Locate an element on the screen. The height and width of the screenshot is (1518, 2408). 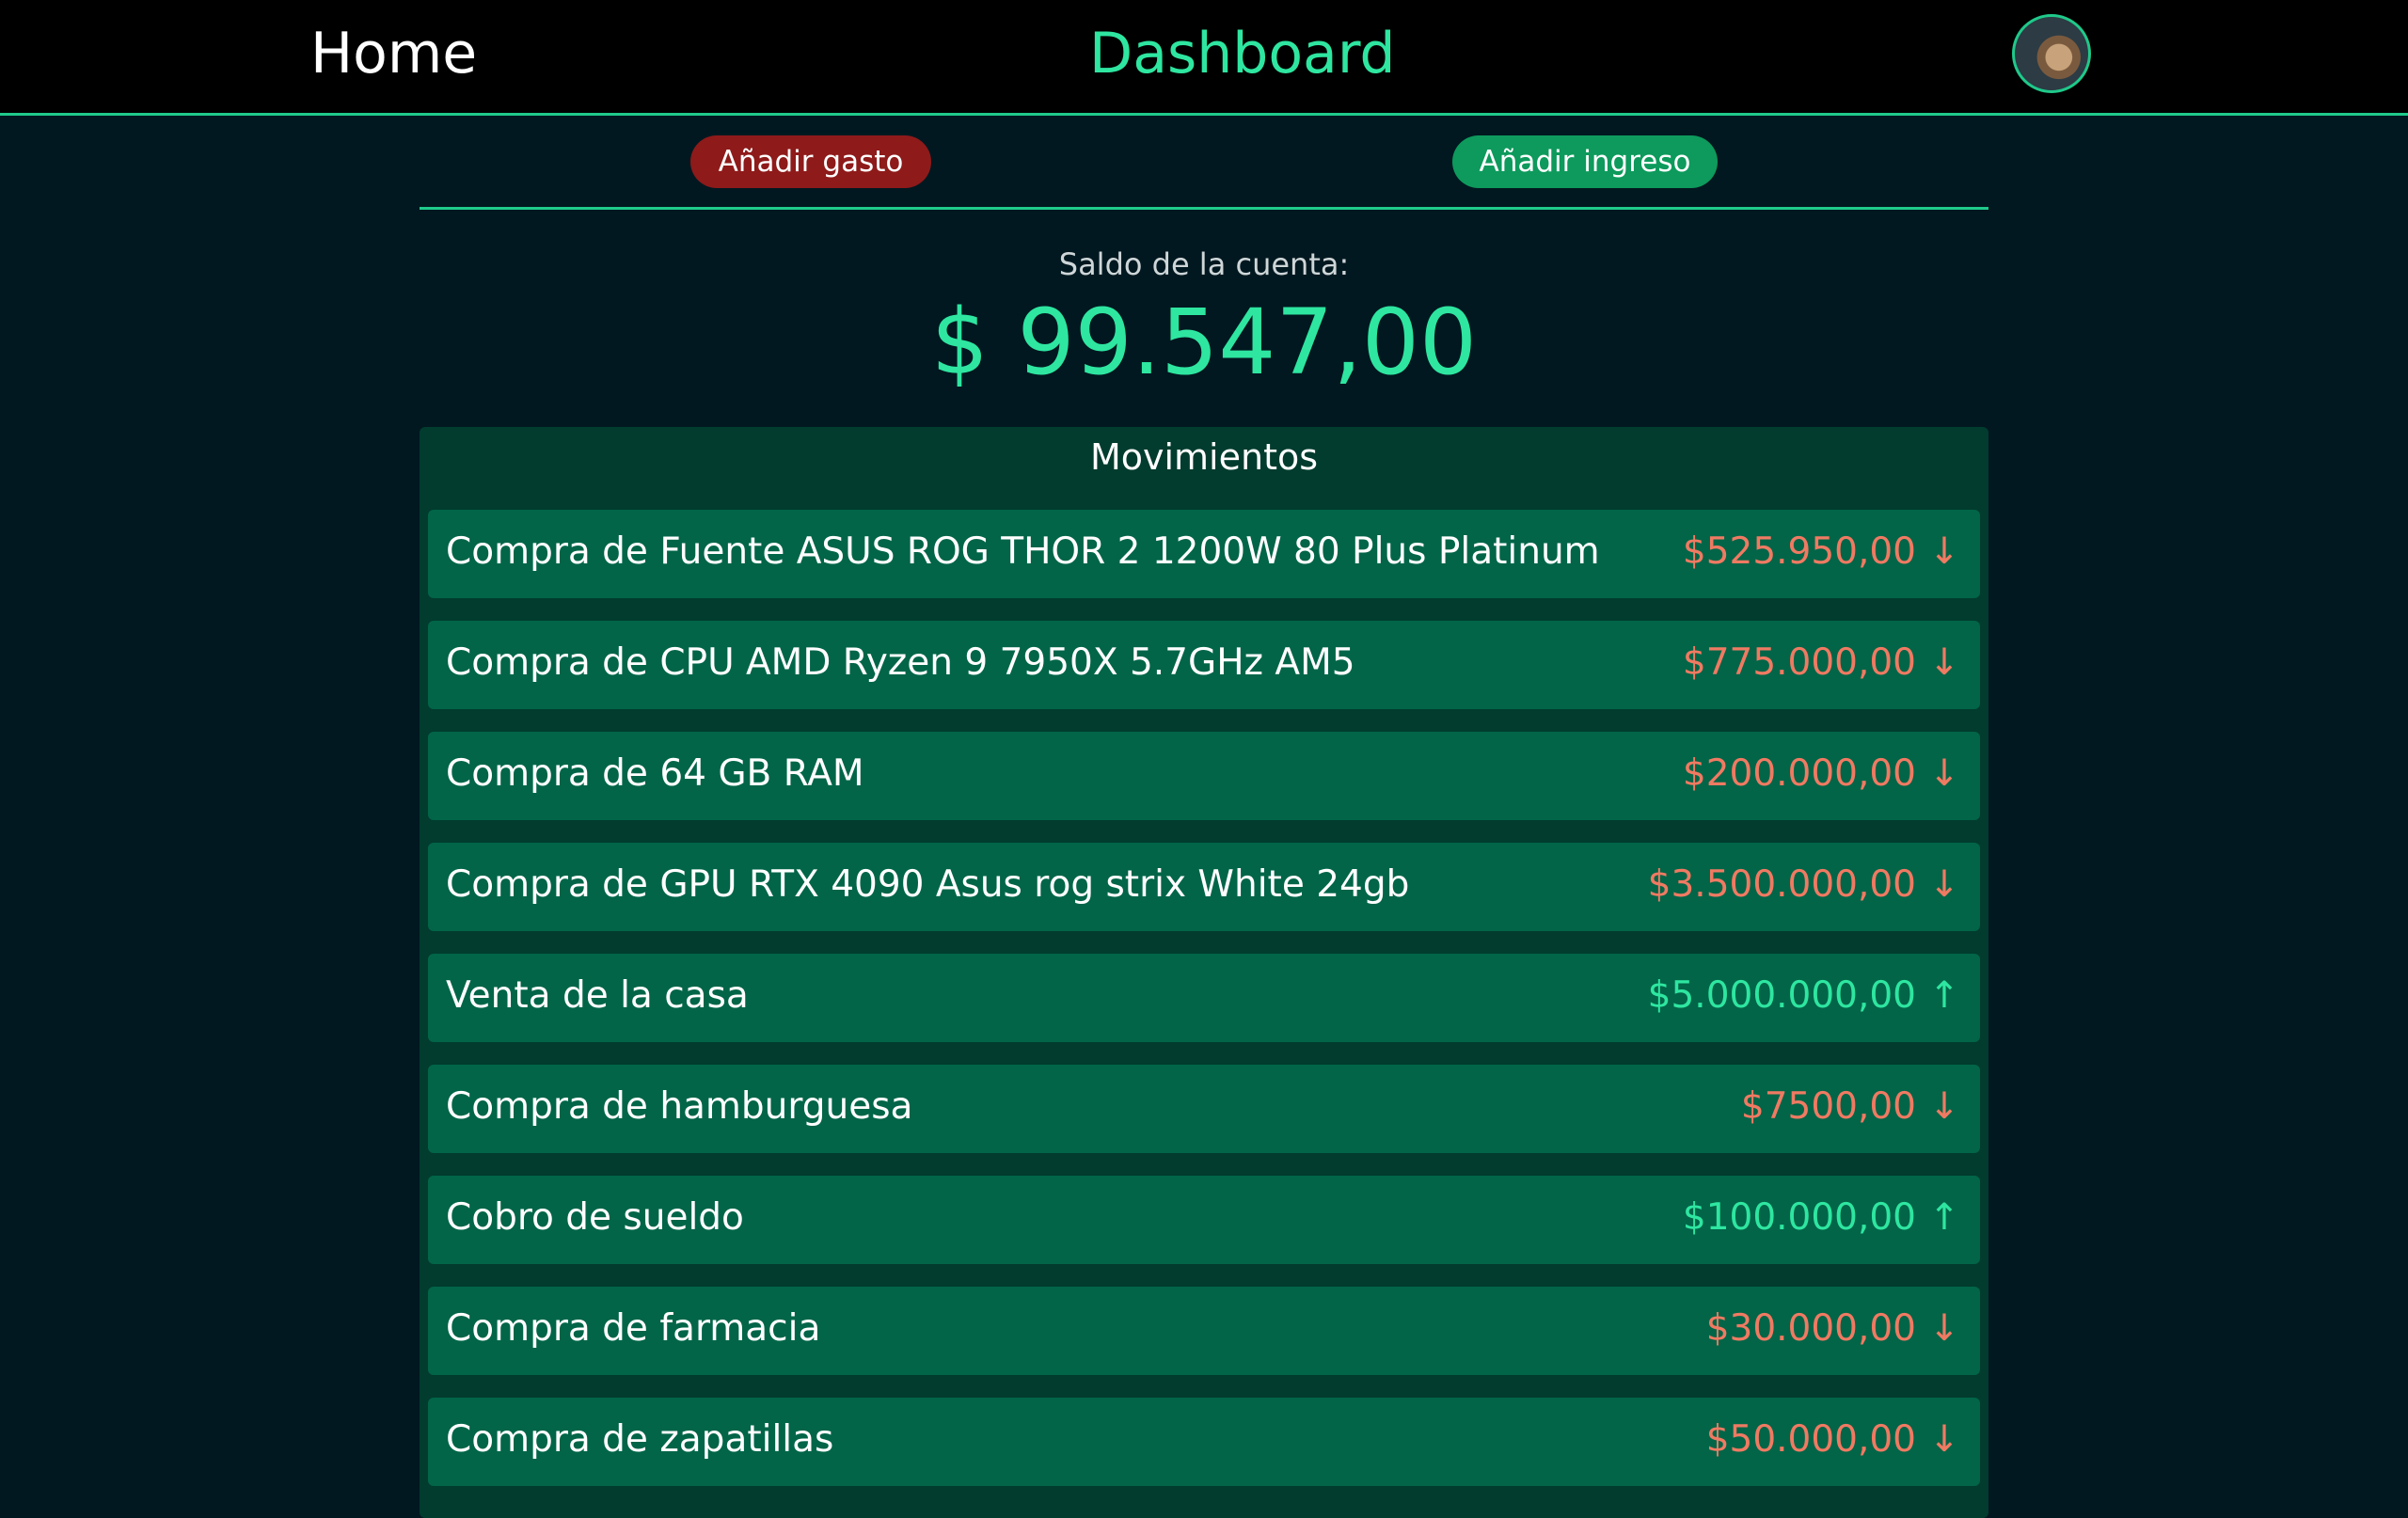
movement-amount: $200.000,00 is located at coordinates (1799, 774).